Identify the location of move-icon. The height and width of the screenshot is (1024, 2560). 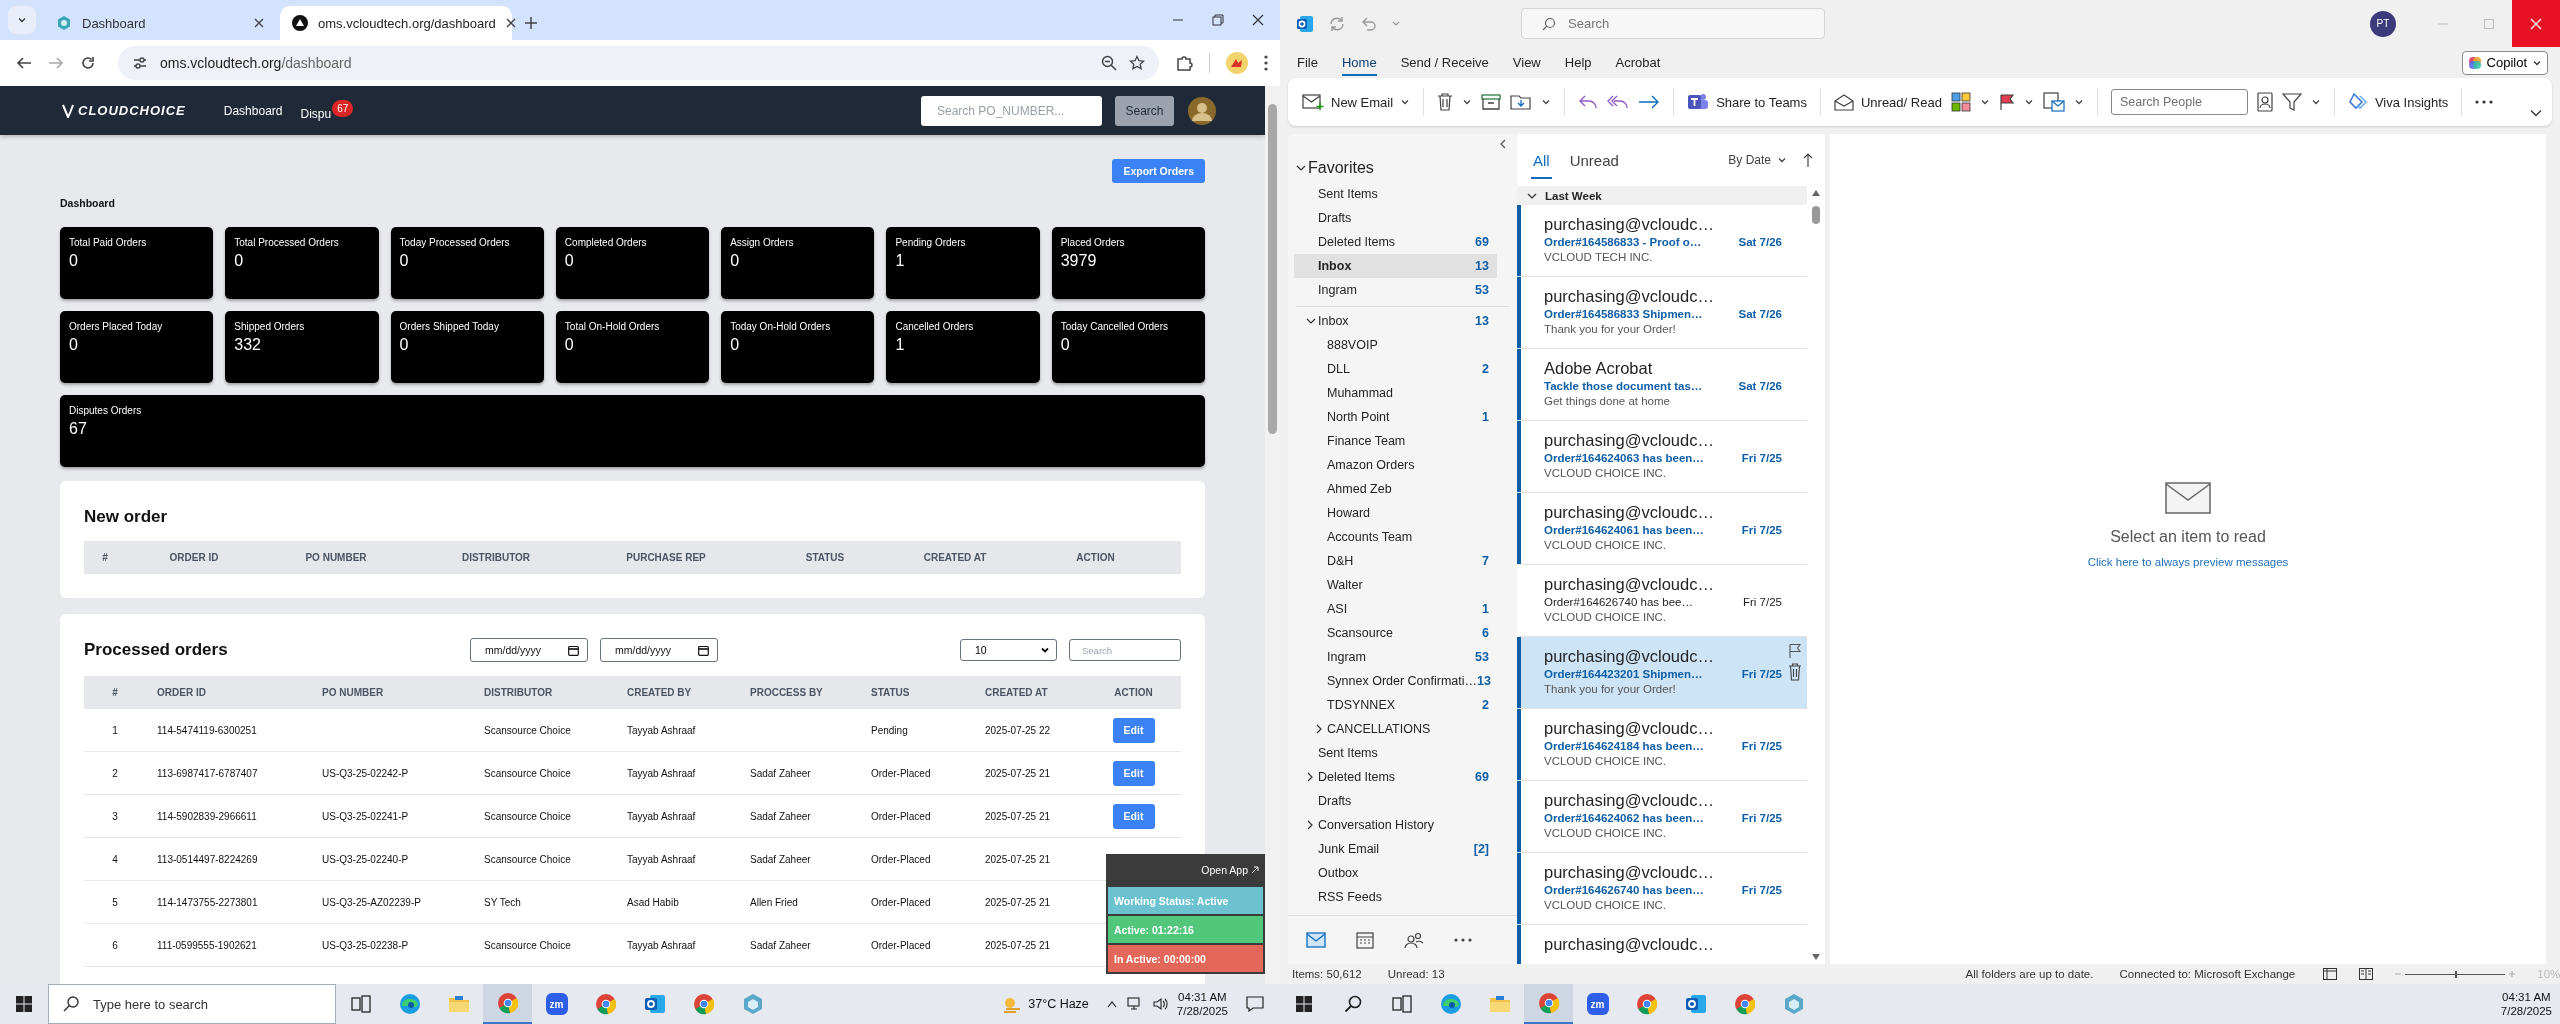
(1521, 102).